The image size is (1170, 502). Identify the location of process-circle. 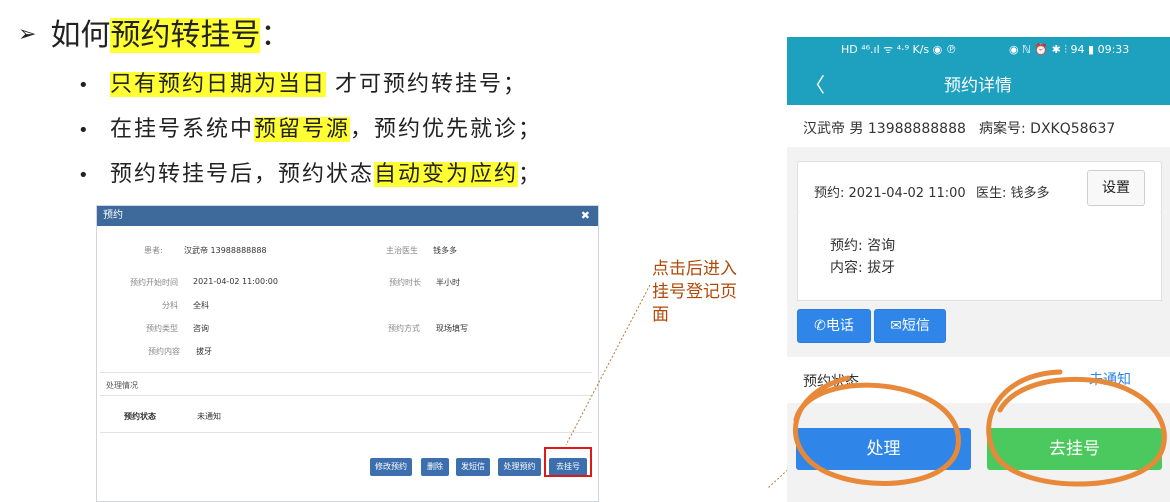
(877, 430).